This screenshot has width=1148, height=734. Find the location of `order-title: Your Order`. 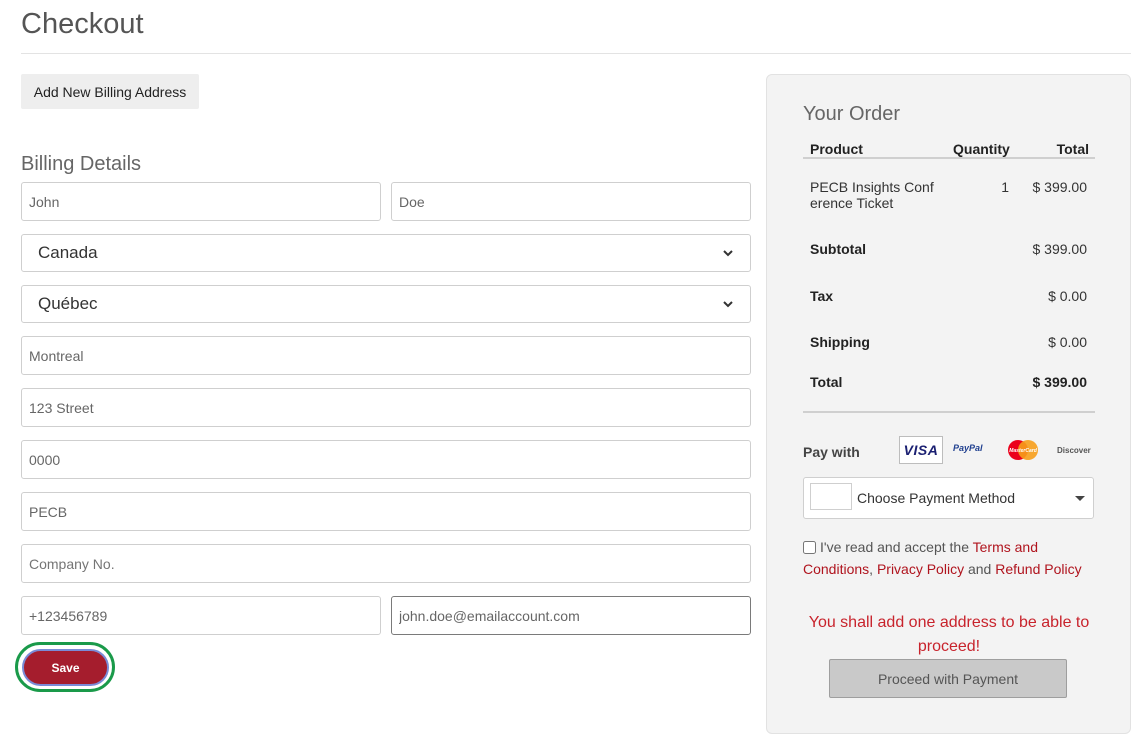

order-title: Your Order is located at coordinates (852, 114).